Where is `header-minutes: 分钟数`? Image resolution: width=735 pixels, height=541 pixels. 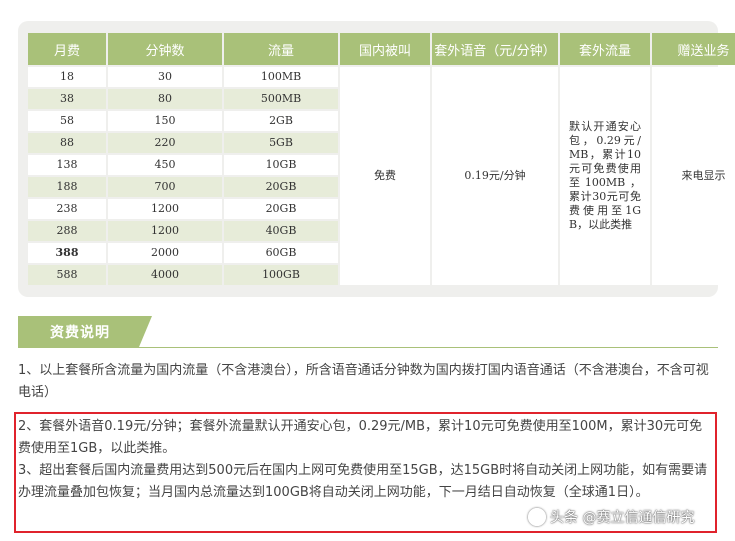 header-minutes: 分钟数 is located at coordinates (165, 49).